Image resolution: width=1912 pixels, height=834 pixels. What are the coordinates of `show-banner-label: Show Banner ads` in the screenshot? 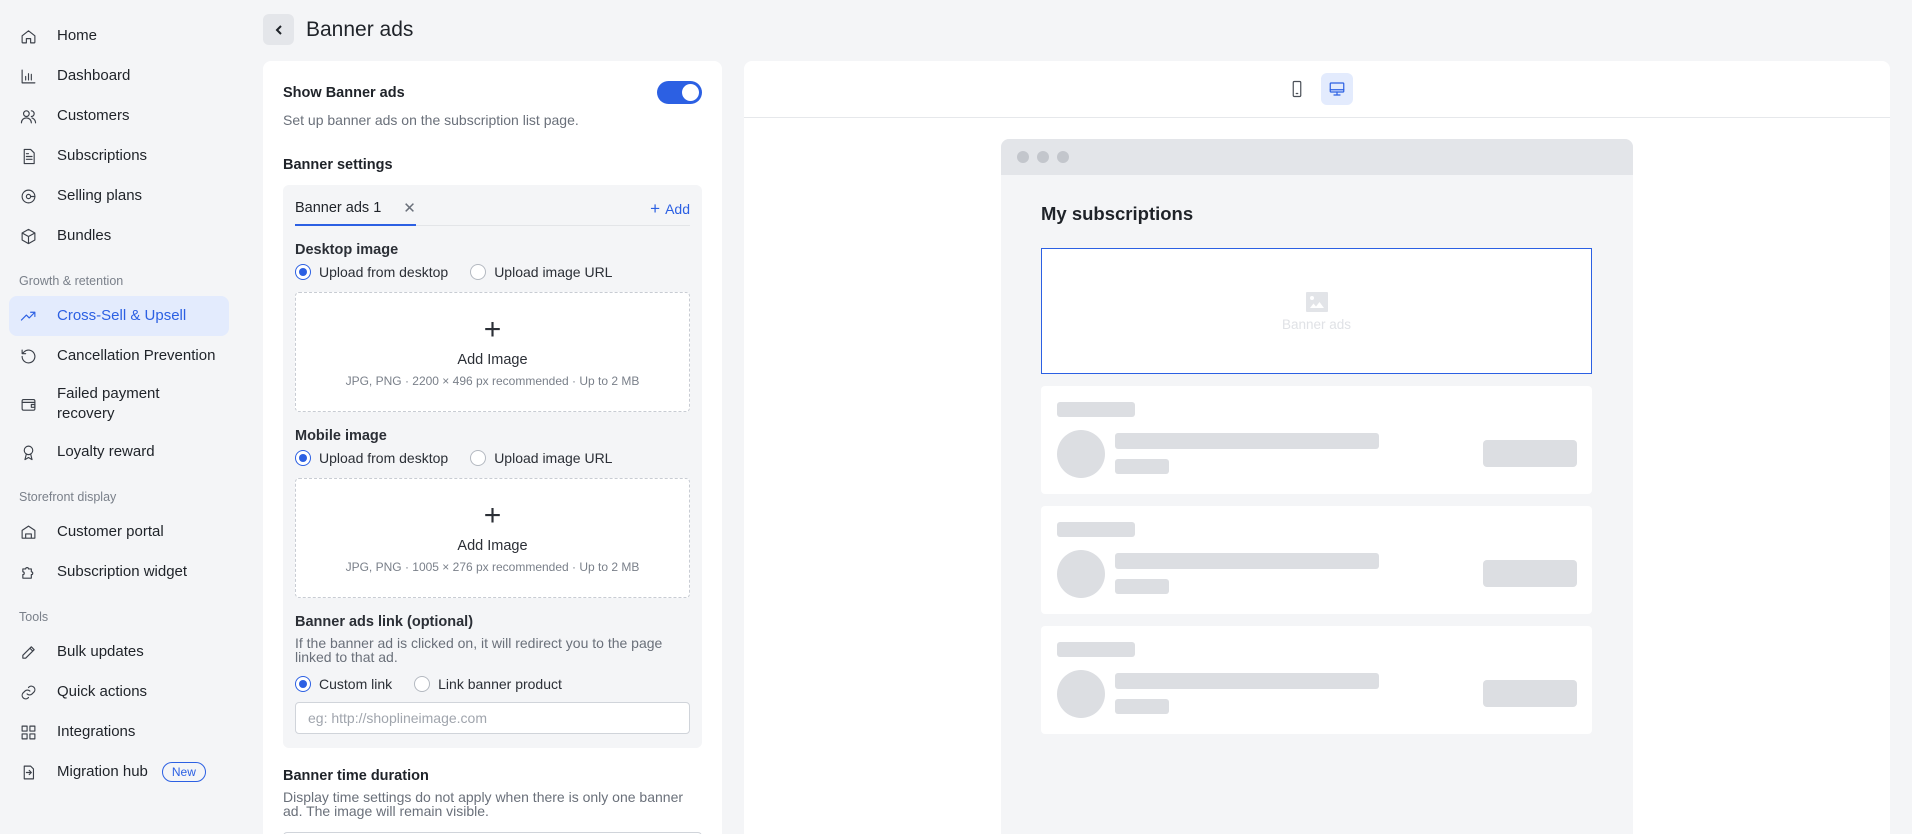 It's located at (344, 92).